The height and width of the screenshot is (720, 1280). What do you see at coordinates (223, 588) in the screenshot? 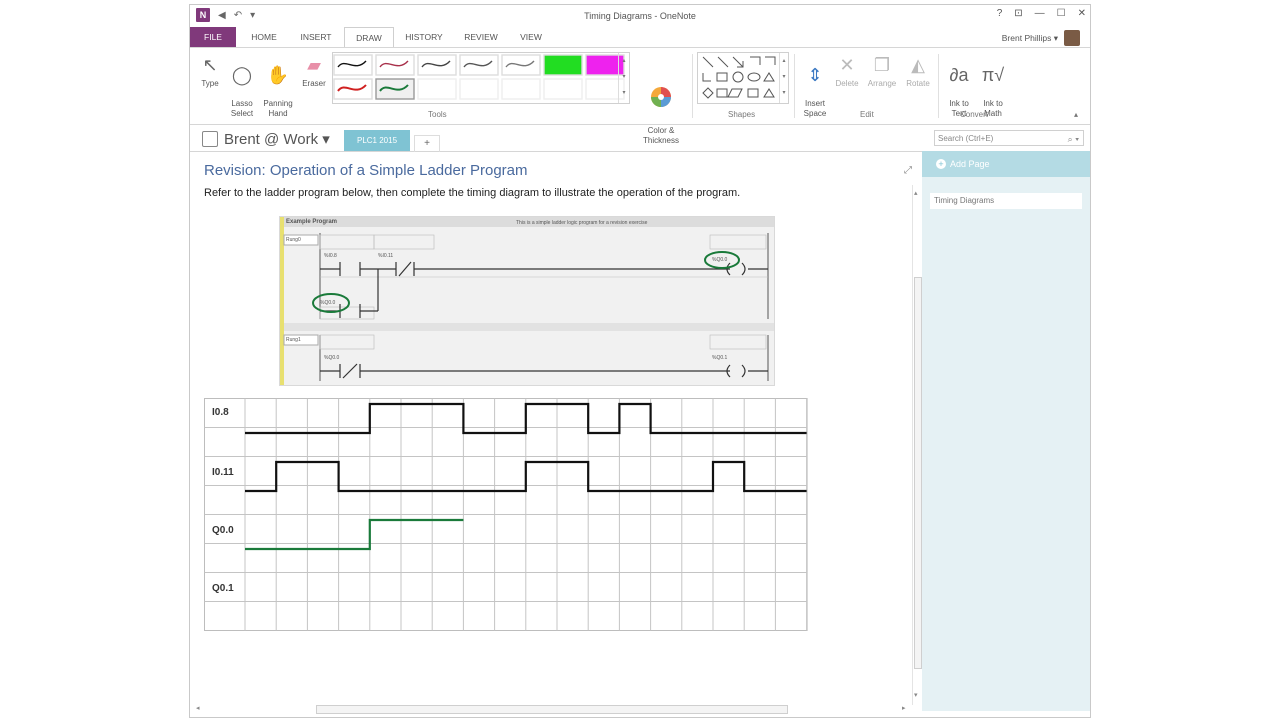
I see `signal-label-q0-1: Q0.1` at bounding box center [223, 588].